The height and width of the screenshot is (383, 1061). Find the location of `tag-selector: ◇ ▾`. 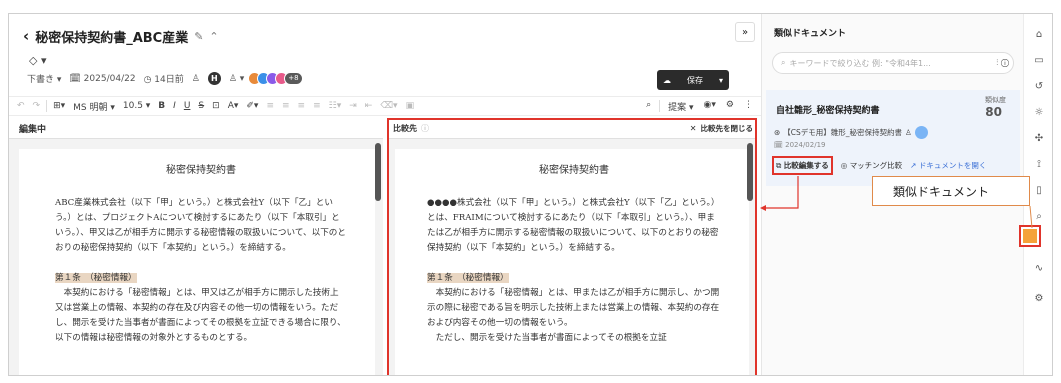

tag-selector: ◇ ▾ is located at coordinates (37, 60).